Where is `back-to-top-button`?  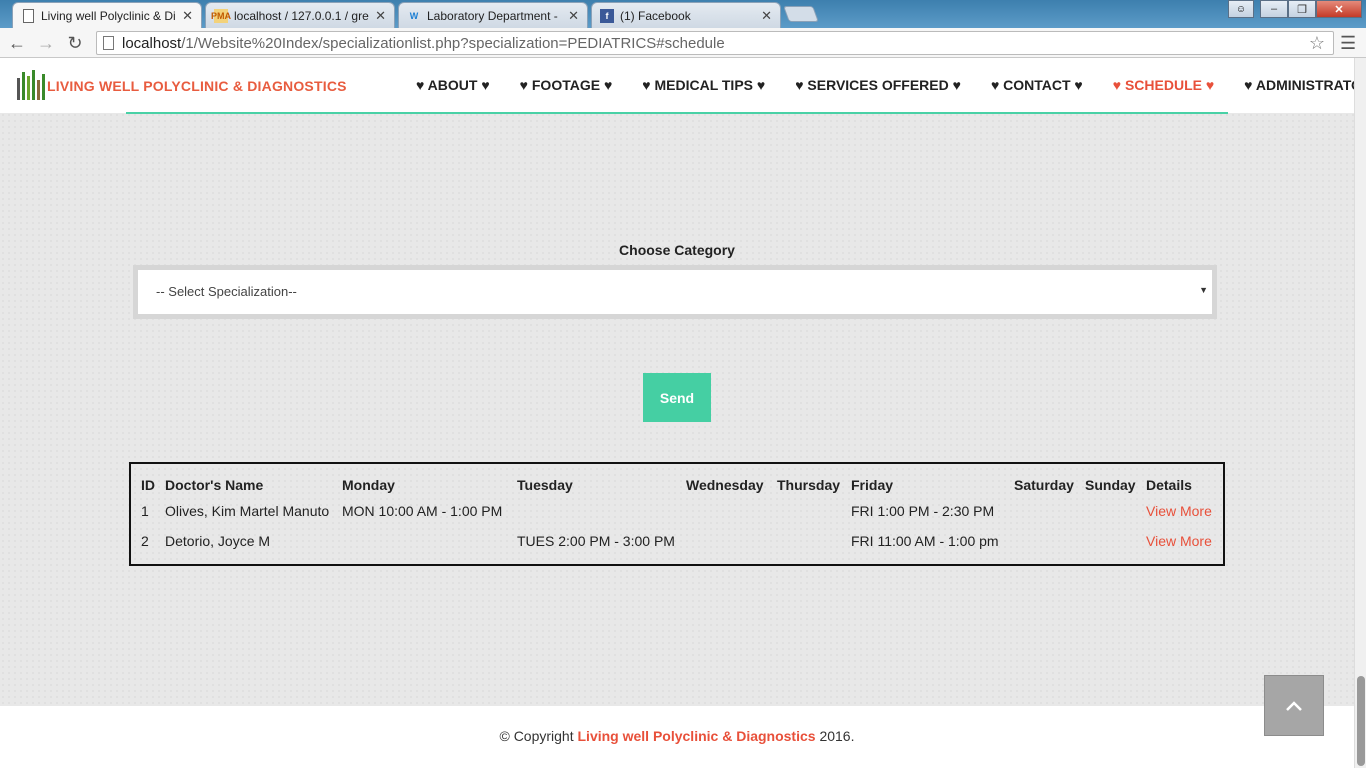 back-to-top-button is located at coordinates (1294, 705).